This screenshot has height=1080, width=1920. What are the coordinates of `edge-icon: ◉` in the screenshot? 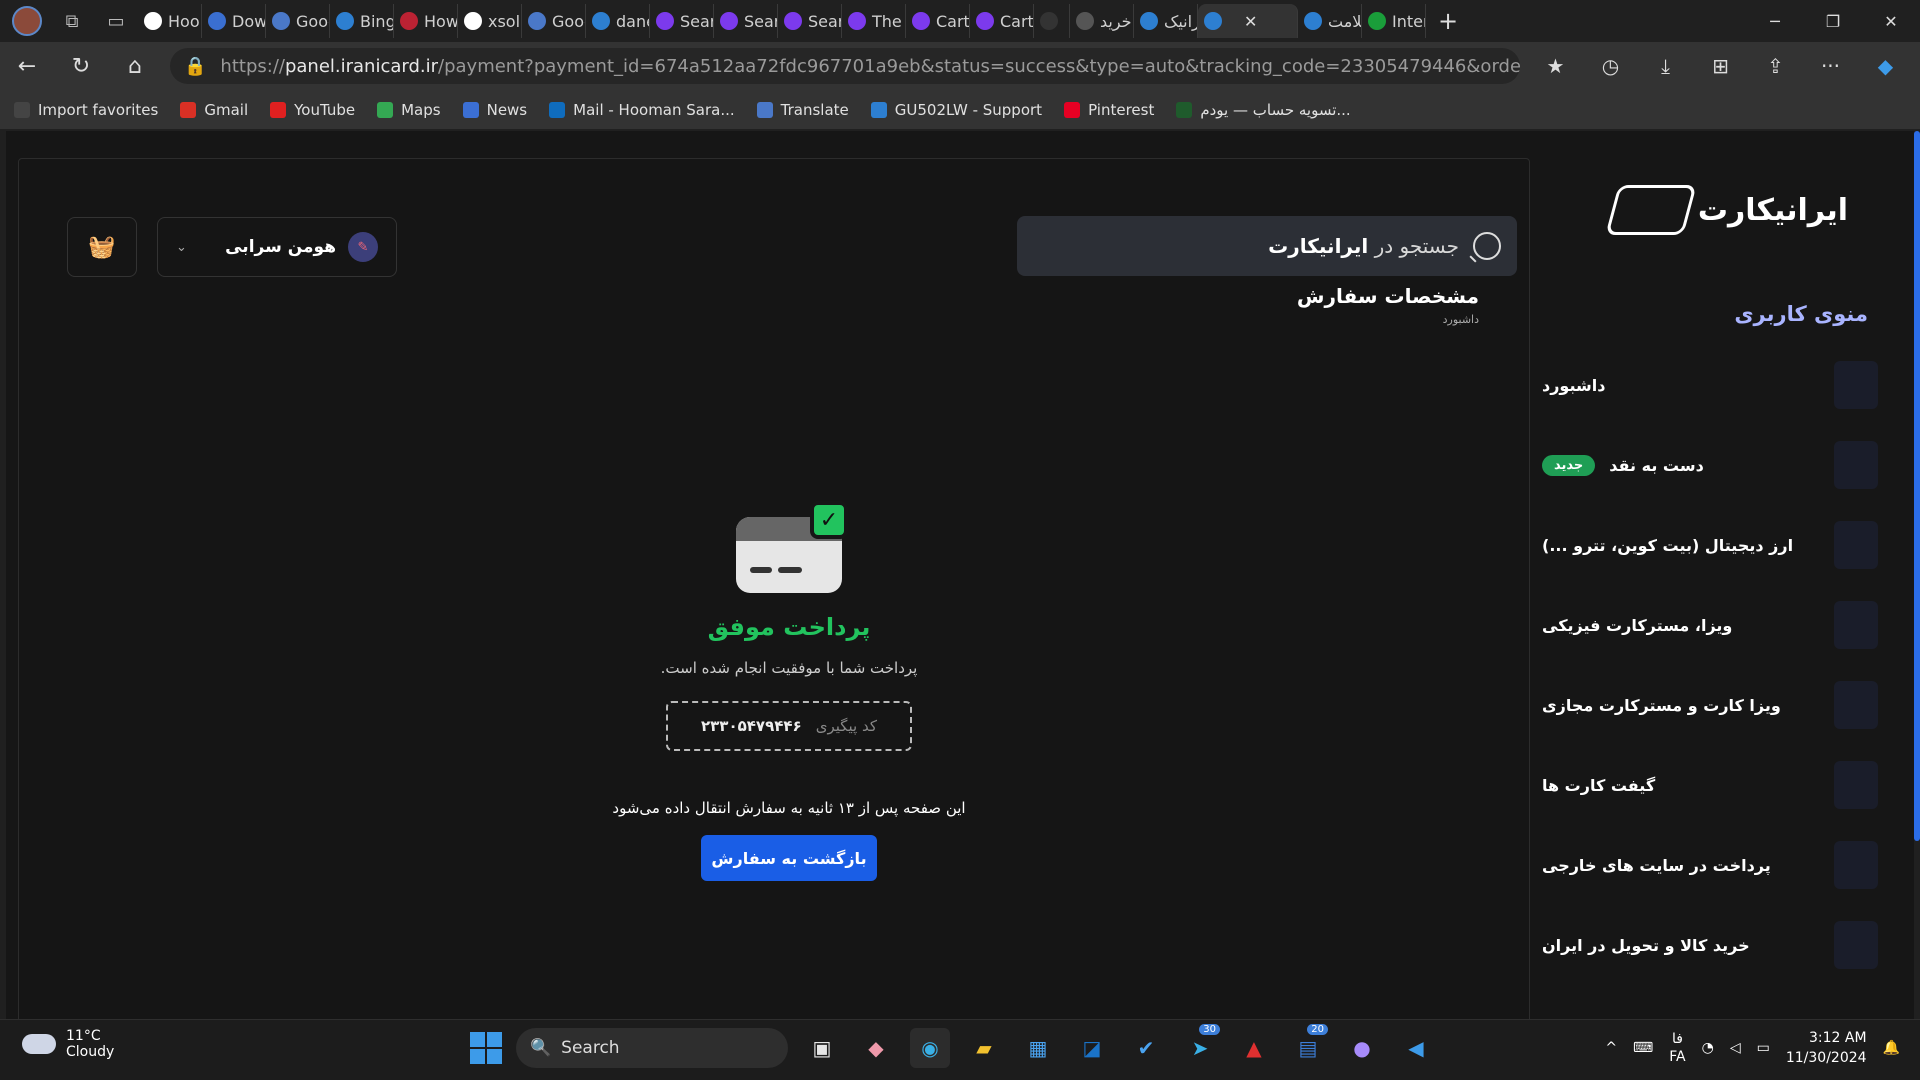 It's located at (930, 1048).